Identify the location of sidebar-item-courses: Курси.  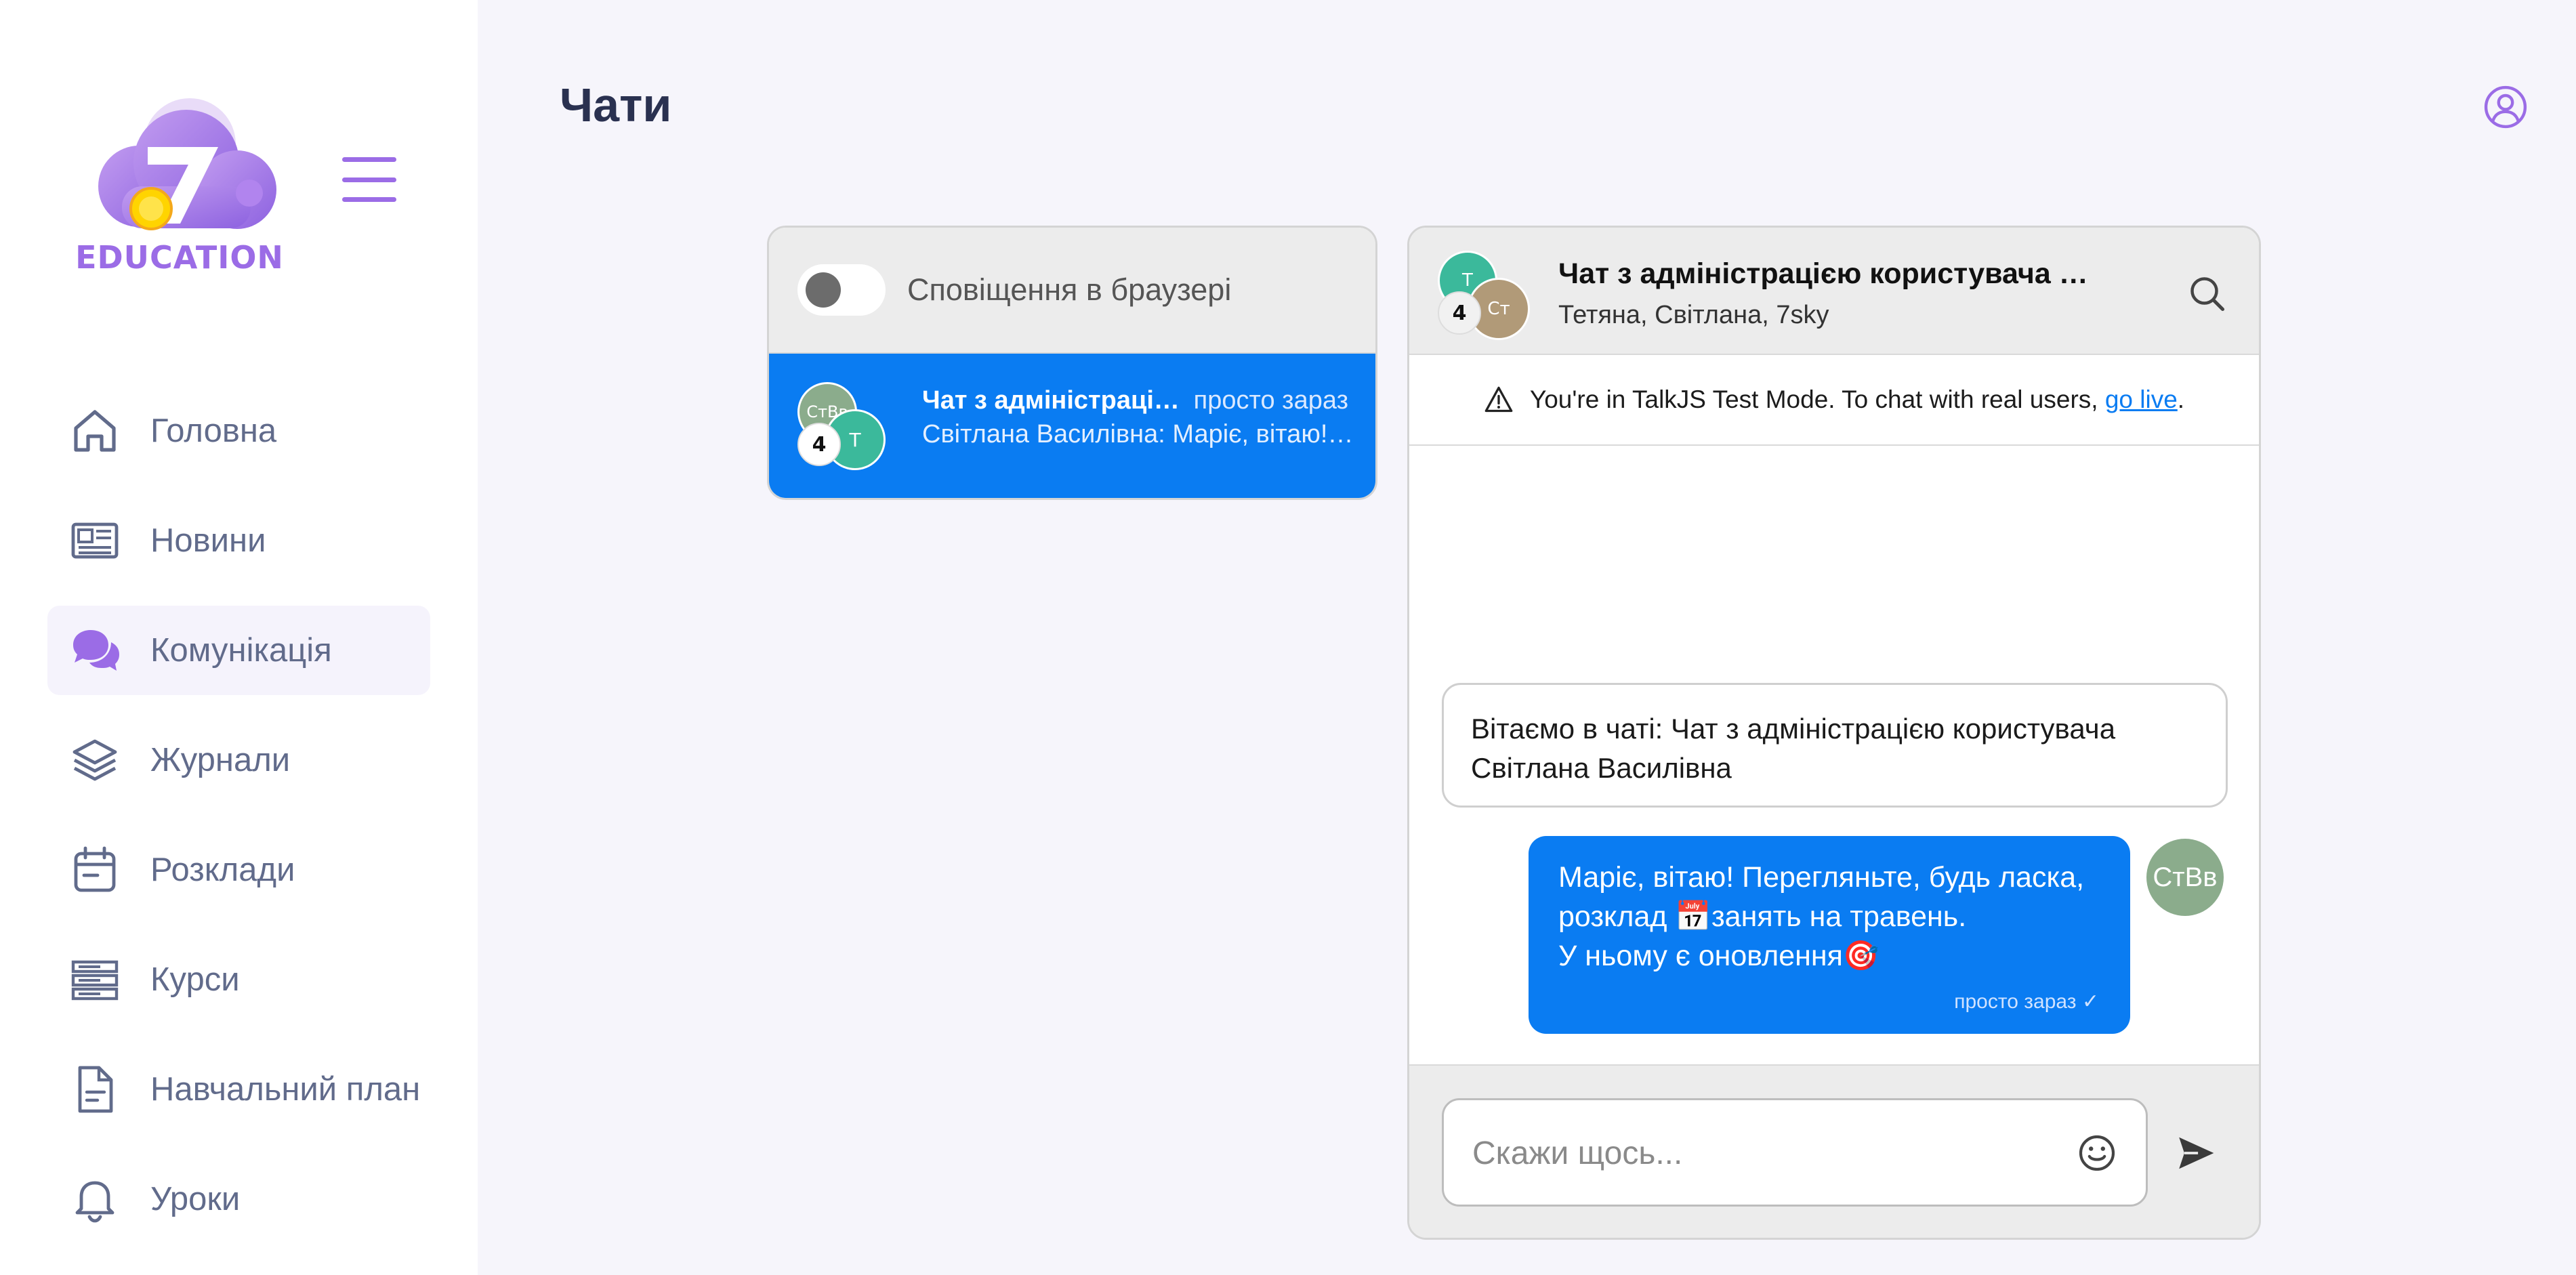
(238, 979).